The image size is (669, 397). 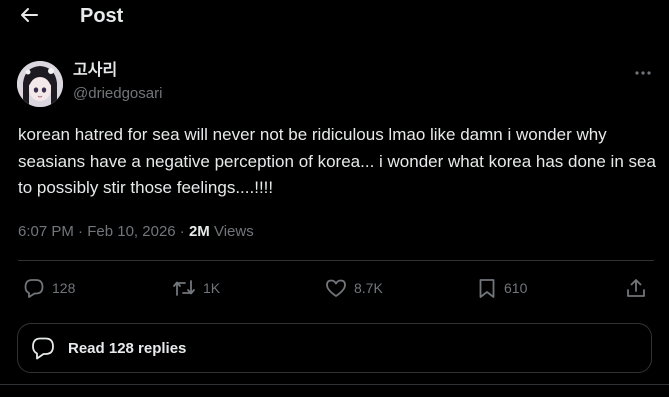 I want to click on post-meta: 6:07 PM · Feb 10, 2026 · 2M Views, so click(x=136, y=232).